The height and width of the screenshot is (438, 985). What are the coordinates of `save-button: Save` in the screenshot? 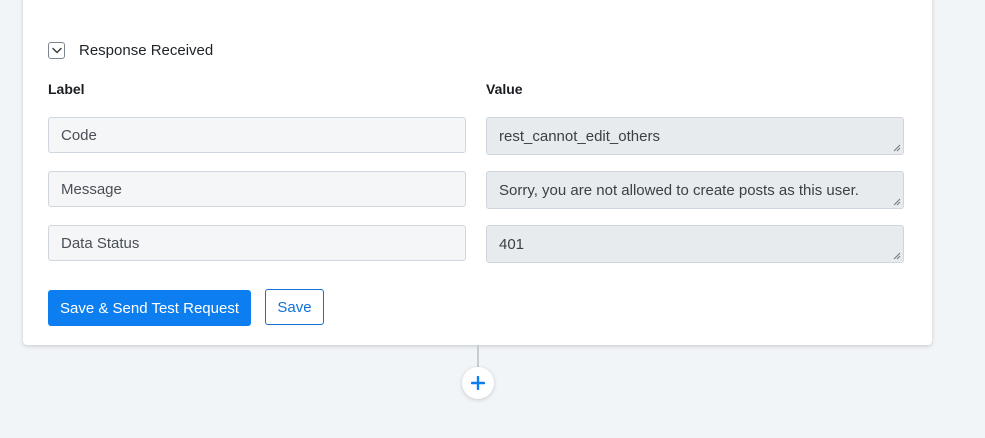 It's located at (294, 307).